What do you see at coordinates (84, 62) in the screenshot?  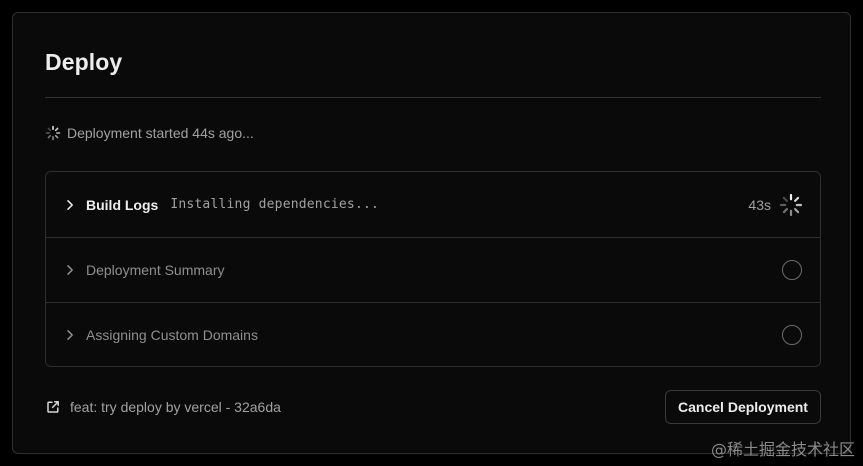 I see `page-title: Deploy` at bounding box center [84, 62].